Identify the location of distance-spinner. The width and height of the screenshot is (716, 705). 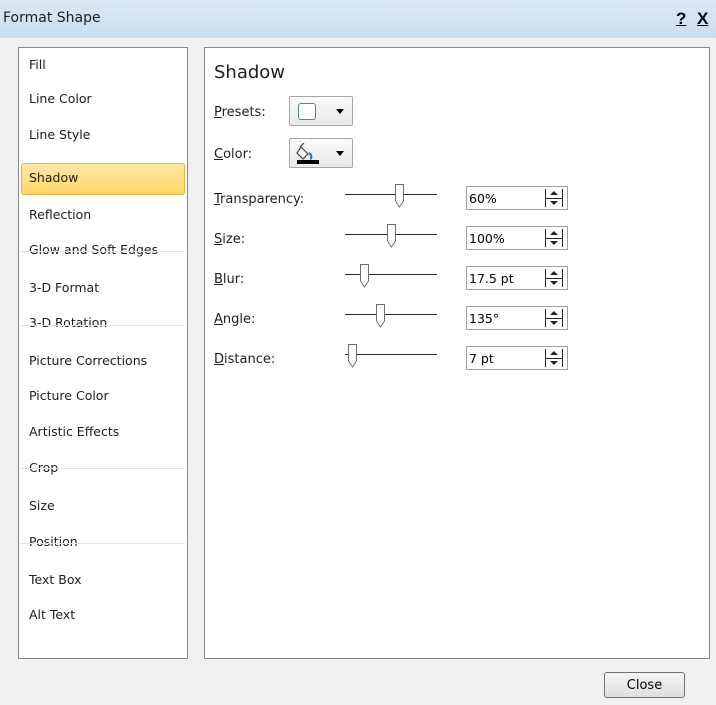
(517, 358).